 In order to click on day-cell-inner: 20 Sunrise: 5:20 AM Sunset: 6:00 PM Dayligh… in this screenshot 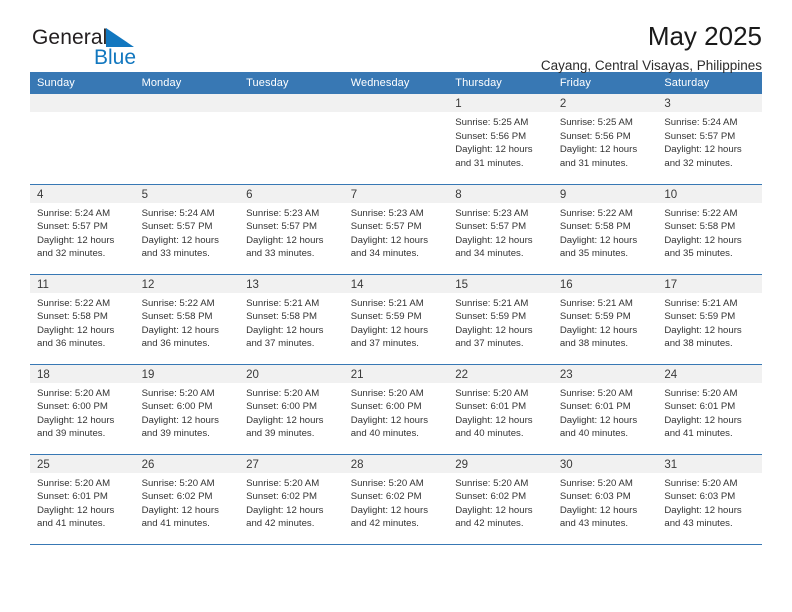, I will do `click(291, 409)`.